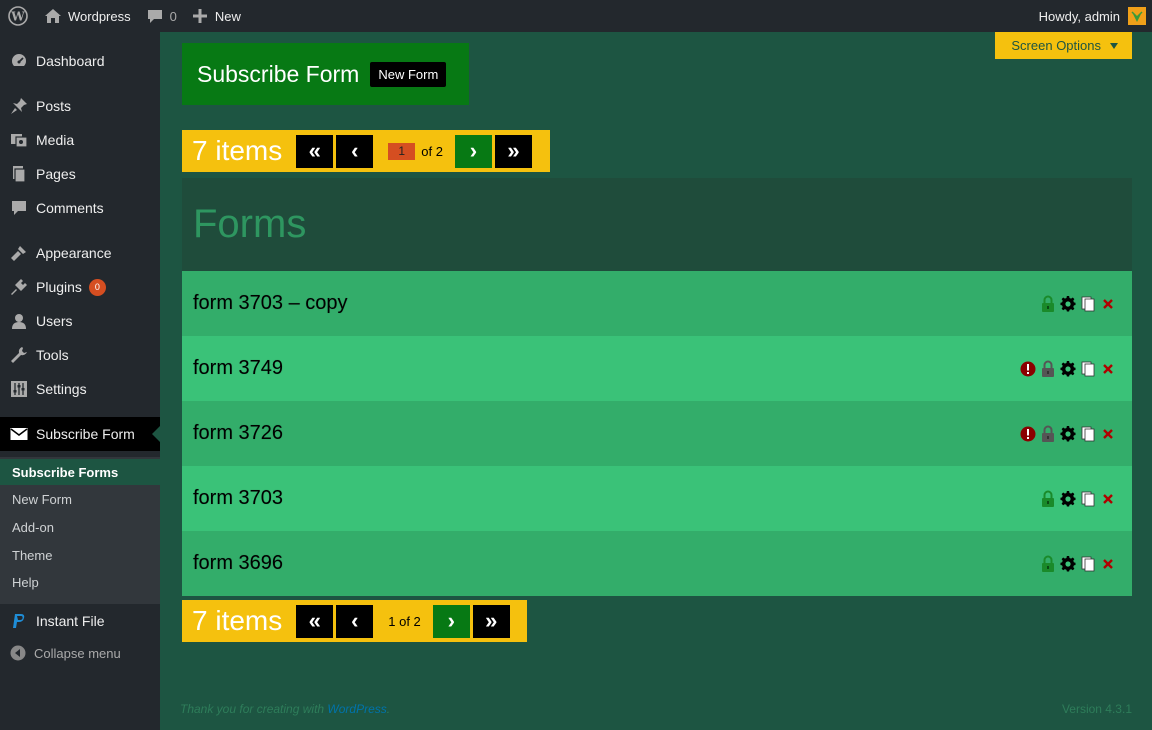 This screenshot has width=1152, height=730. I want to click on menu-label-subscribe-form: Subscribe Form, so click(85, 434).